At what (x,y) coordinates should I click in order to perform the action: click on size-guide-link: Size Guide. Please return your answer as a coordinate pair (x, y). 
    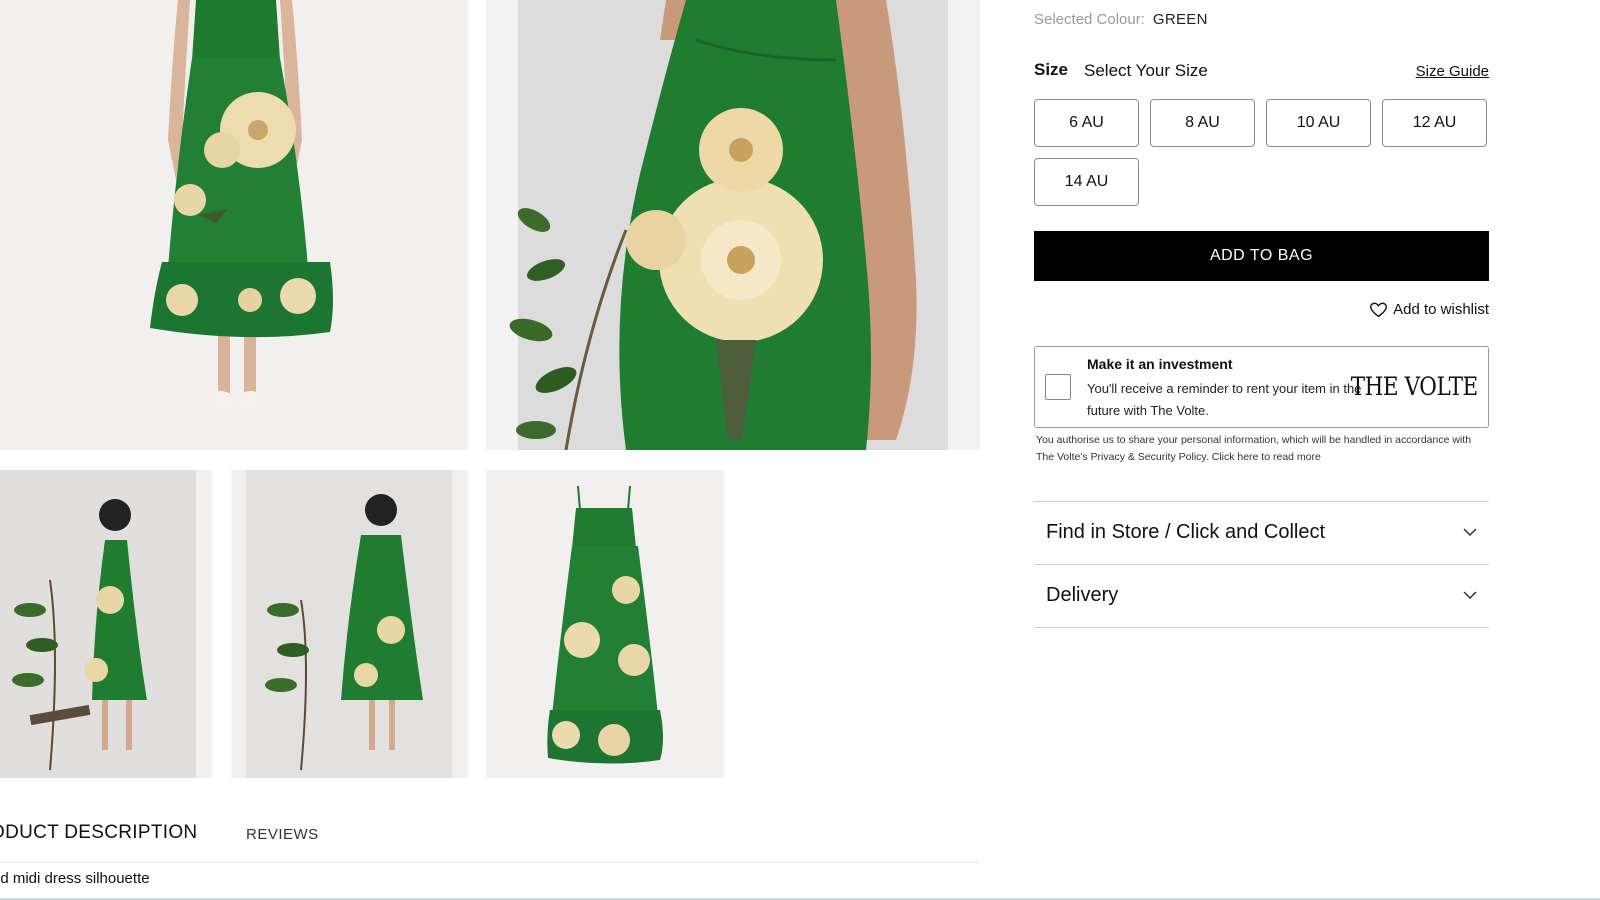
    Looking at the image, I should click on (1452, 71).